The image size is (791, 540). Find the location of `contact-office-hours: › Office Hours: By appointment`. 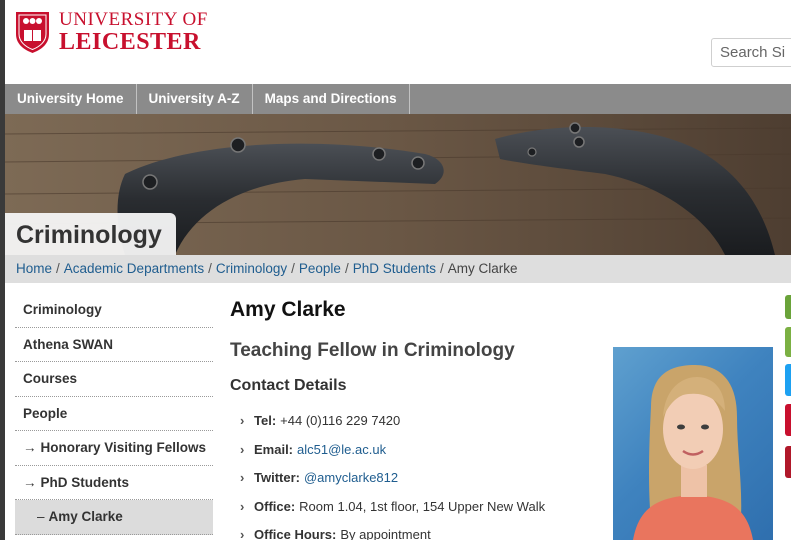

contact-office-hours: › Office Hours: By appointment is located at coordinates (415, 530).